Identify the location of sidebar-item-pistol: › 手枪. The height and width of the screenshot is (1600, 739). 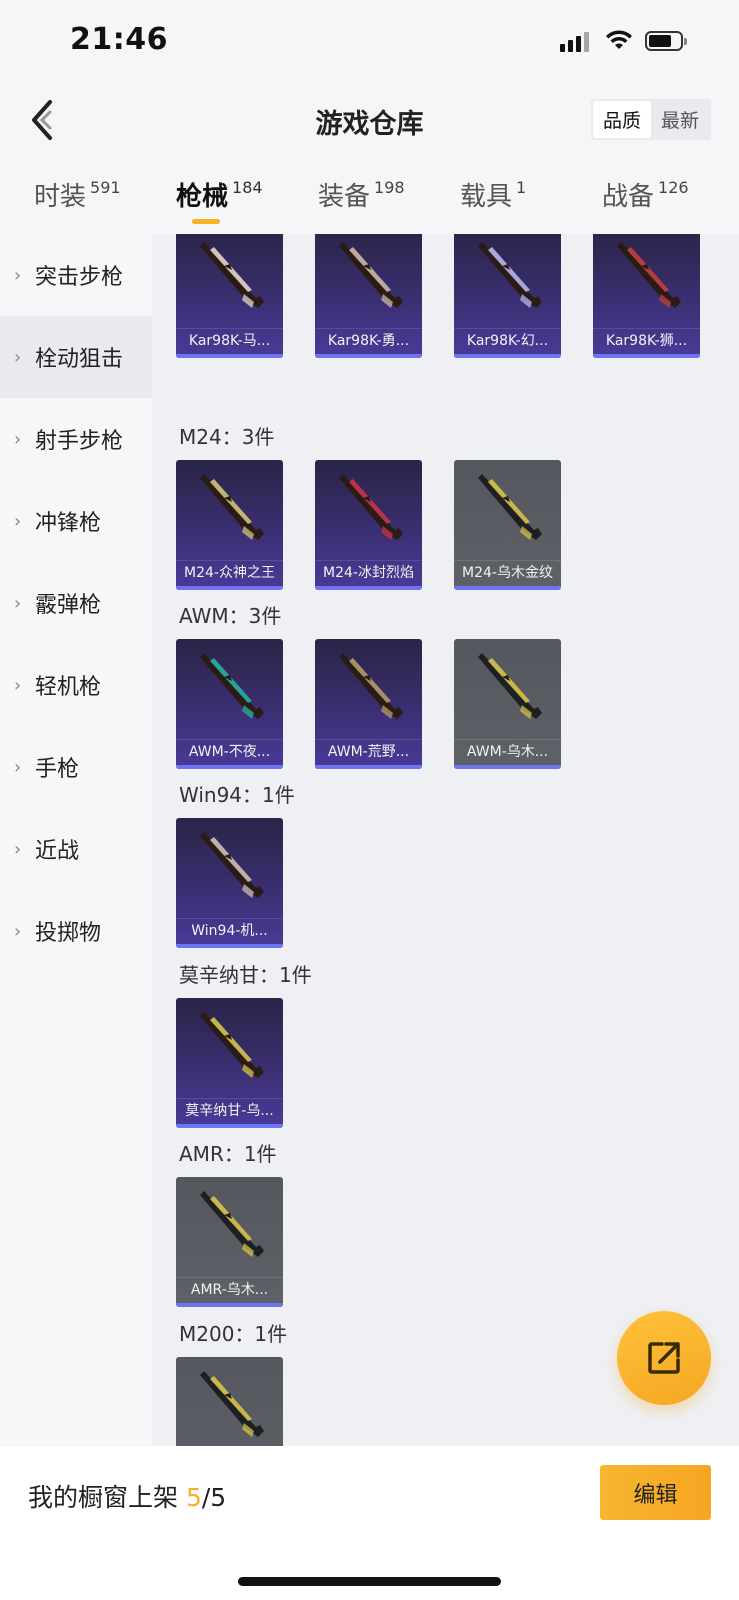
(76, 767).